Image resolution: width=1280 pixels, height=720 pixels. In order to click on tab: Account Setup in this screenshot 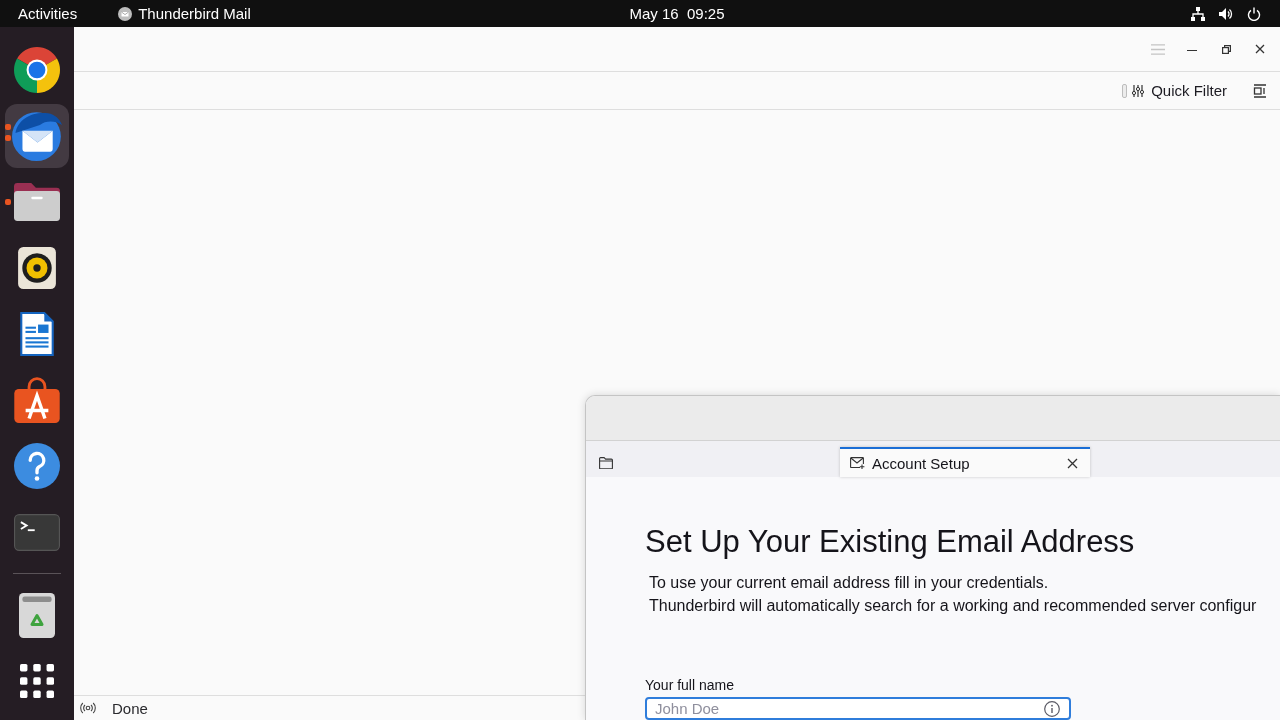, I will do `click(965, 462)`.